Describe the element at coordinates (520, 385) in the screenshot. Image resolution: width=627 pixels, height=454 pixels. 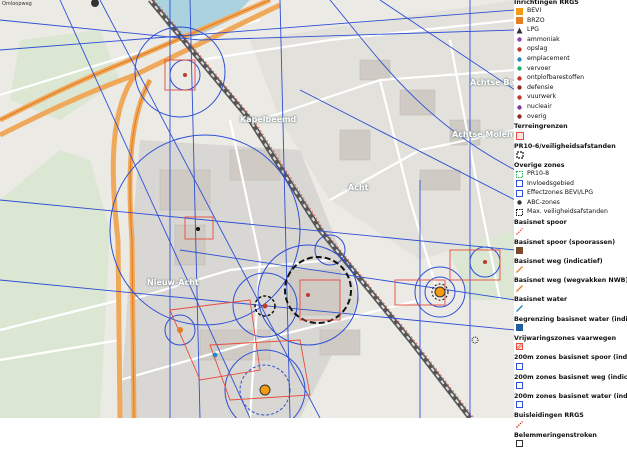
I see `road-zone-square-icon` at that location.